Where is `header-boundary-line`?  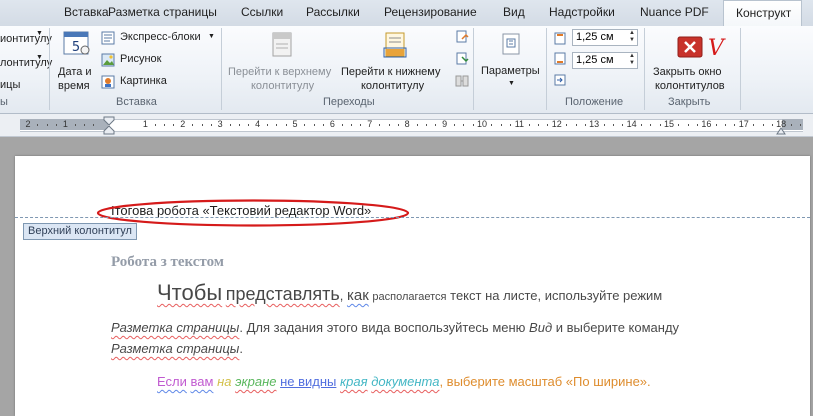 header-boundary-line is located at coordinates (412, 217).